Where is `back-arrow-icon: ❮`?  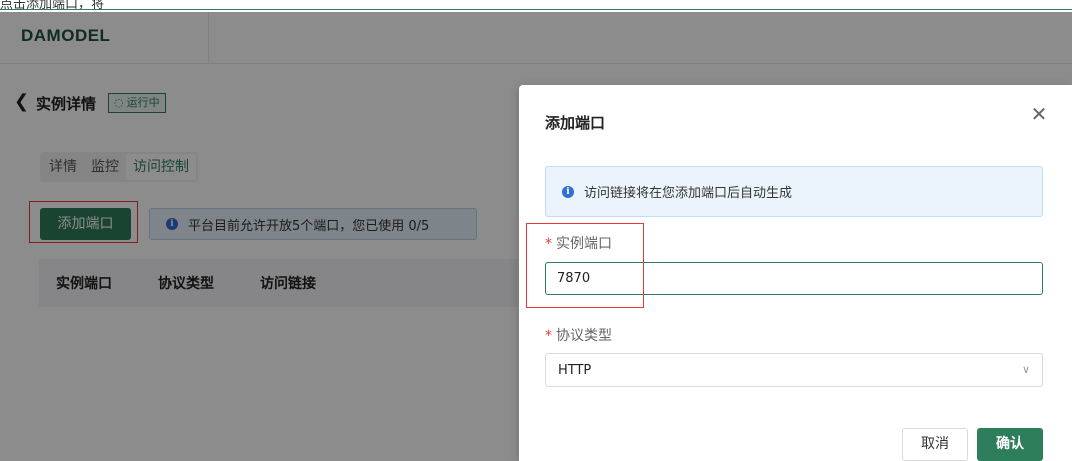 back-arrow-icon: ❮ is located at coordinates (23, 103).